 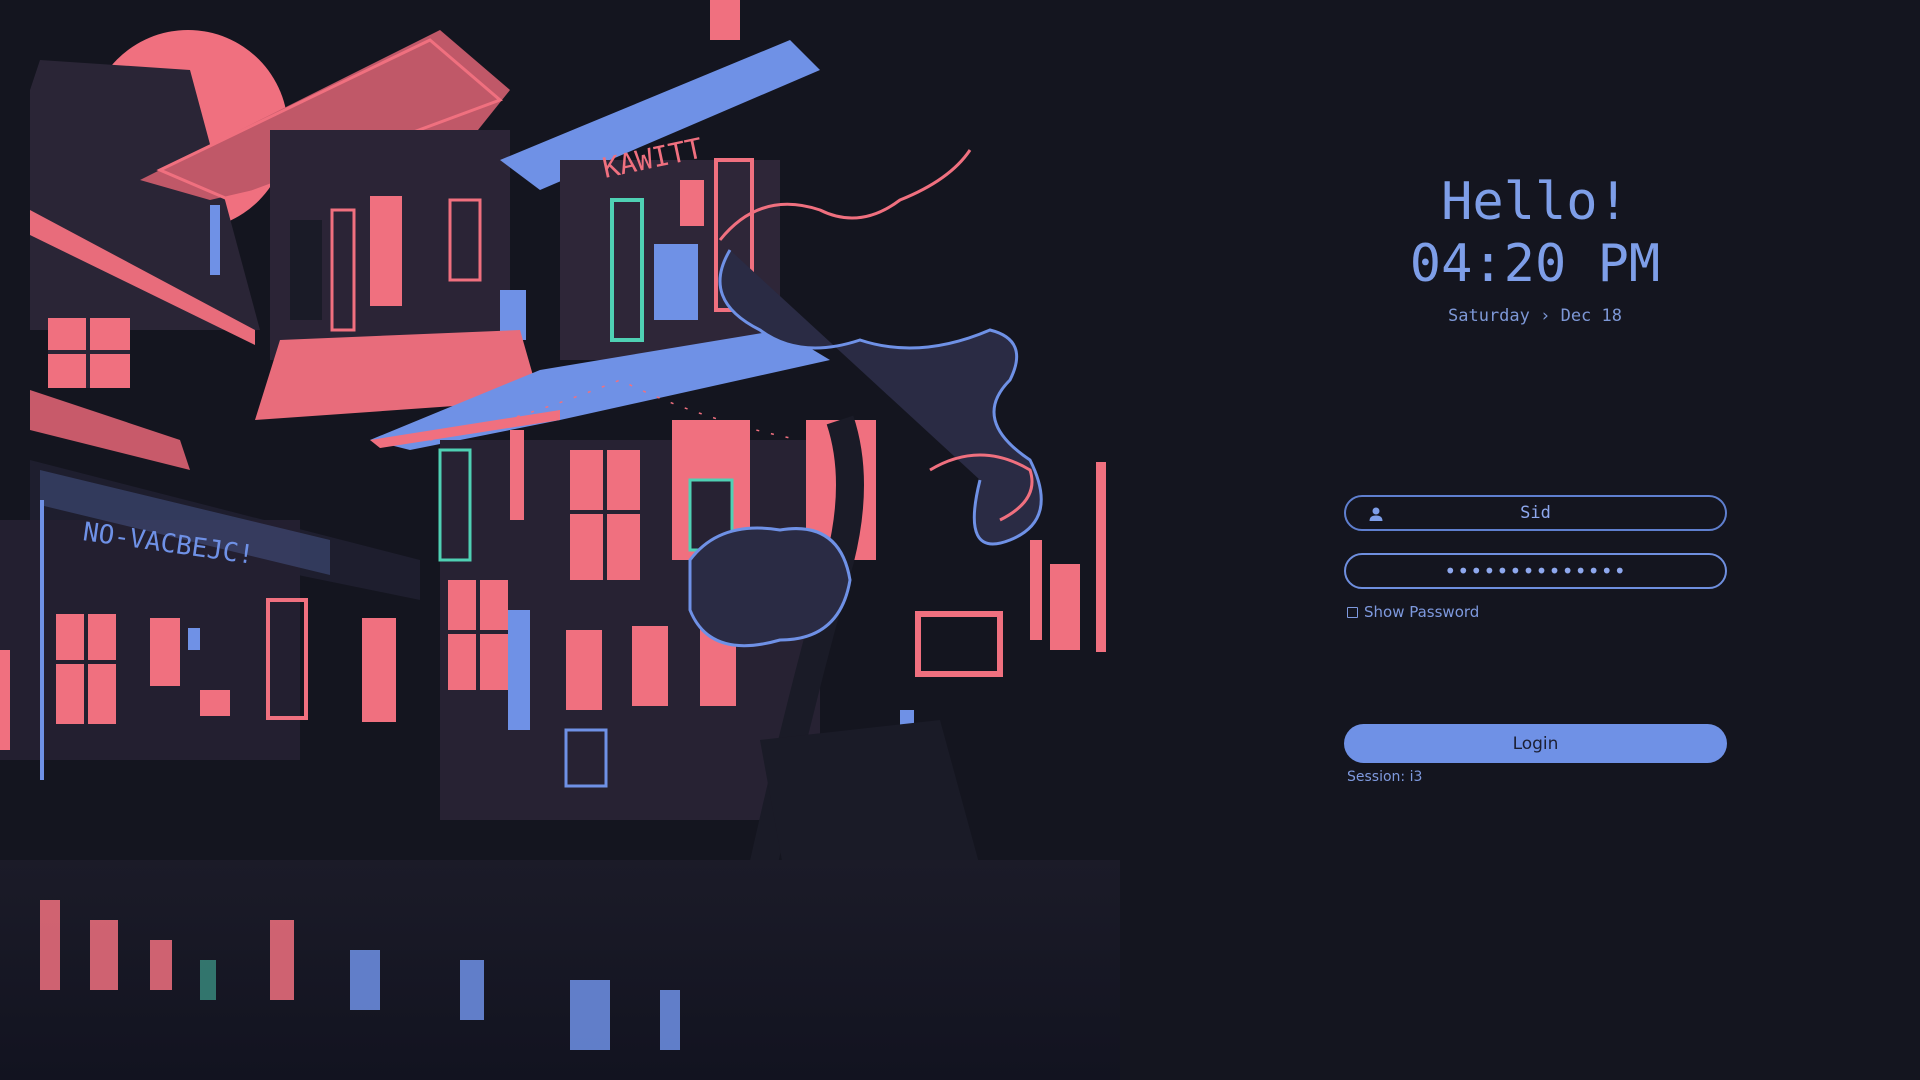 I want to click on show-password-toggle: Show Password, so click(x=1413, y=612).